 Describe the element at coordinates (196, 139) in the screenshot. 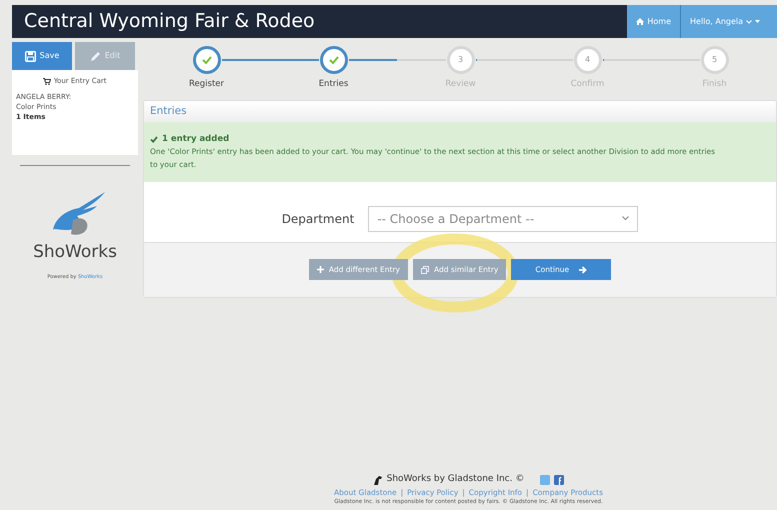

I see `alert-heading: 1 entry added` at that location.